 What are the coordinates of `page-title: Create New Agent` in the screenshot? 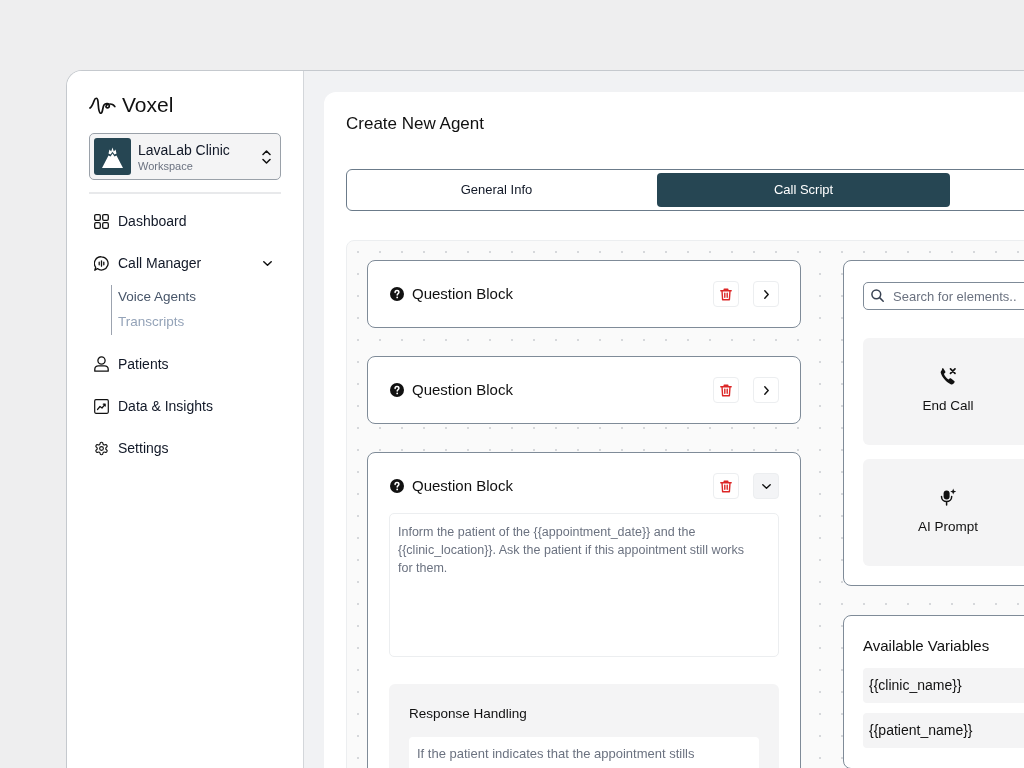 It's located at (415, 124).